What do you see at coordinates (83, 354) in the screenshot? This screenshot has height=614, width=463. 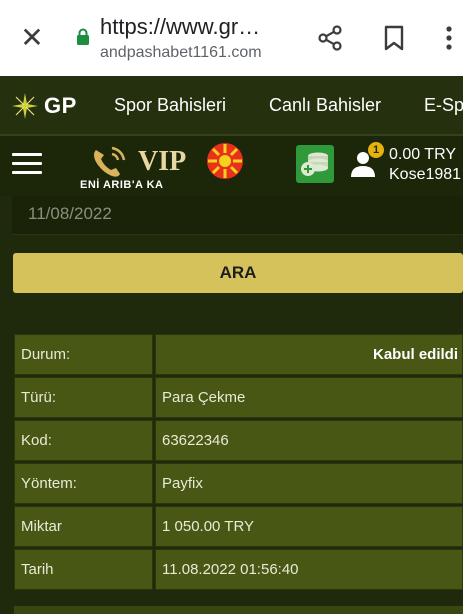 I see `row-label-status: Durum:` at bounding box center [83, 354].